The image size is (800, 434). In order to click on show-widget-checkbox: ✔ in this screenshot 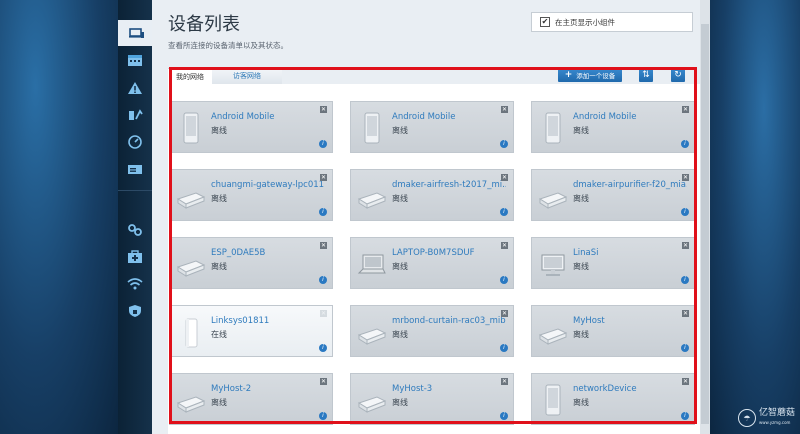, I will do `click(545, 22)`.